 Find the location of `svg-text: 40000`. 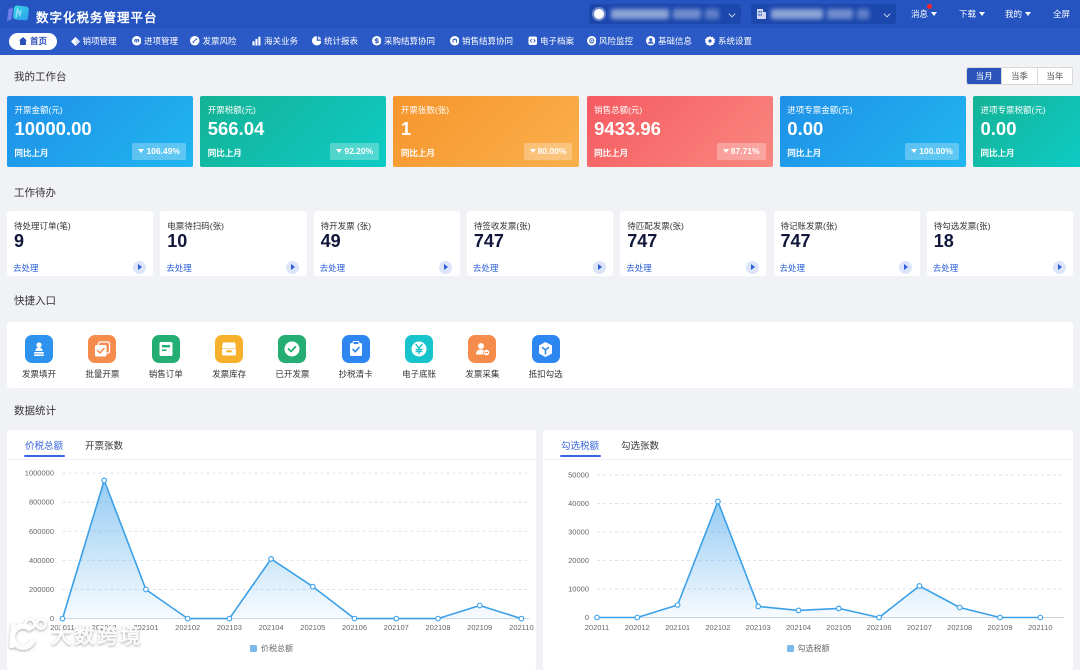

svg-text: 40000 is located at coordinates (578, 503).